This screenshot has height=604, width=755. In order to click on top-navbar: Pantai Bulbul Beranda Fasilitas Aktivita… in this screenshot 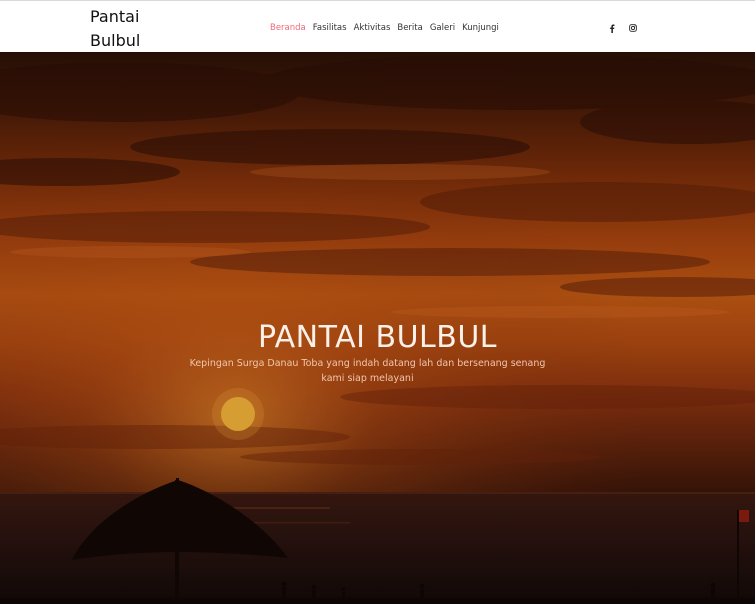, I will do `click(377, 26)`.